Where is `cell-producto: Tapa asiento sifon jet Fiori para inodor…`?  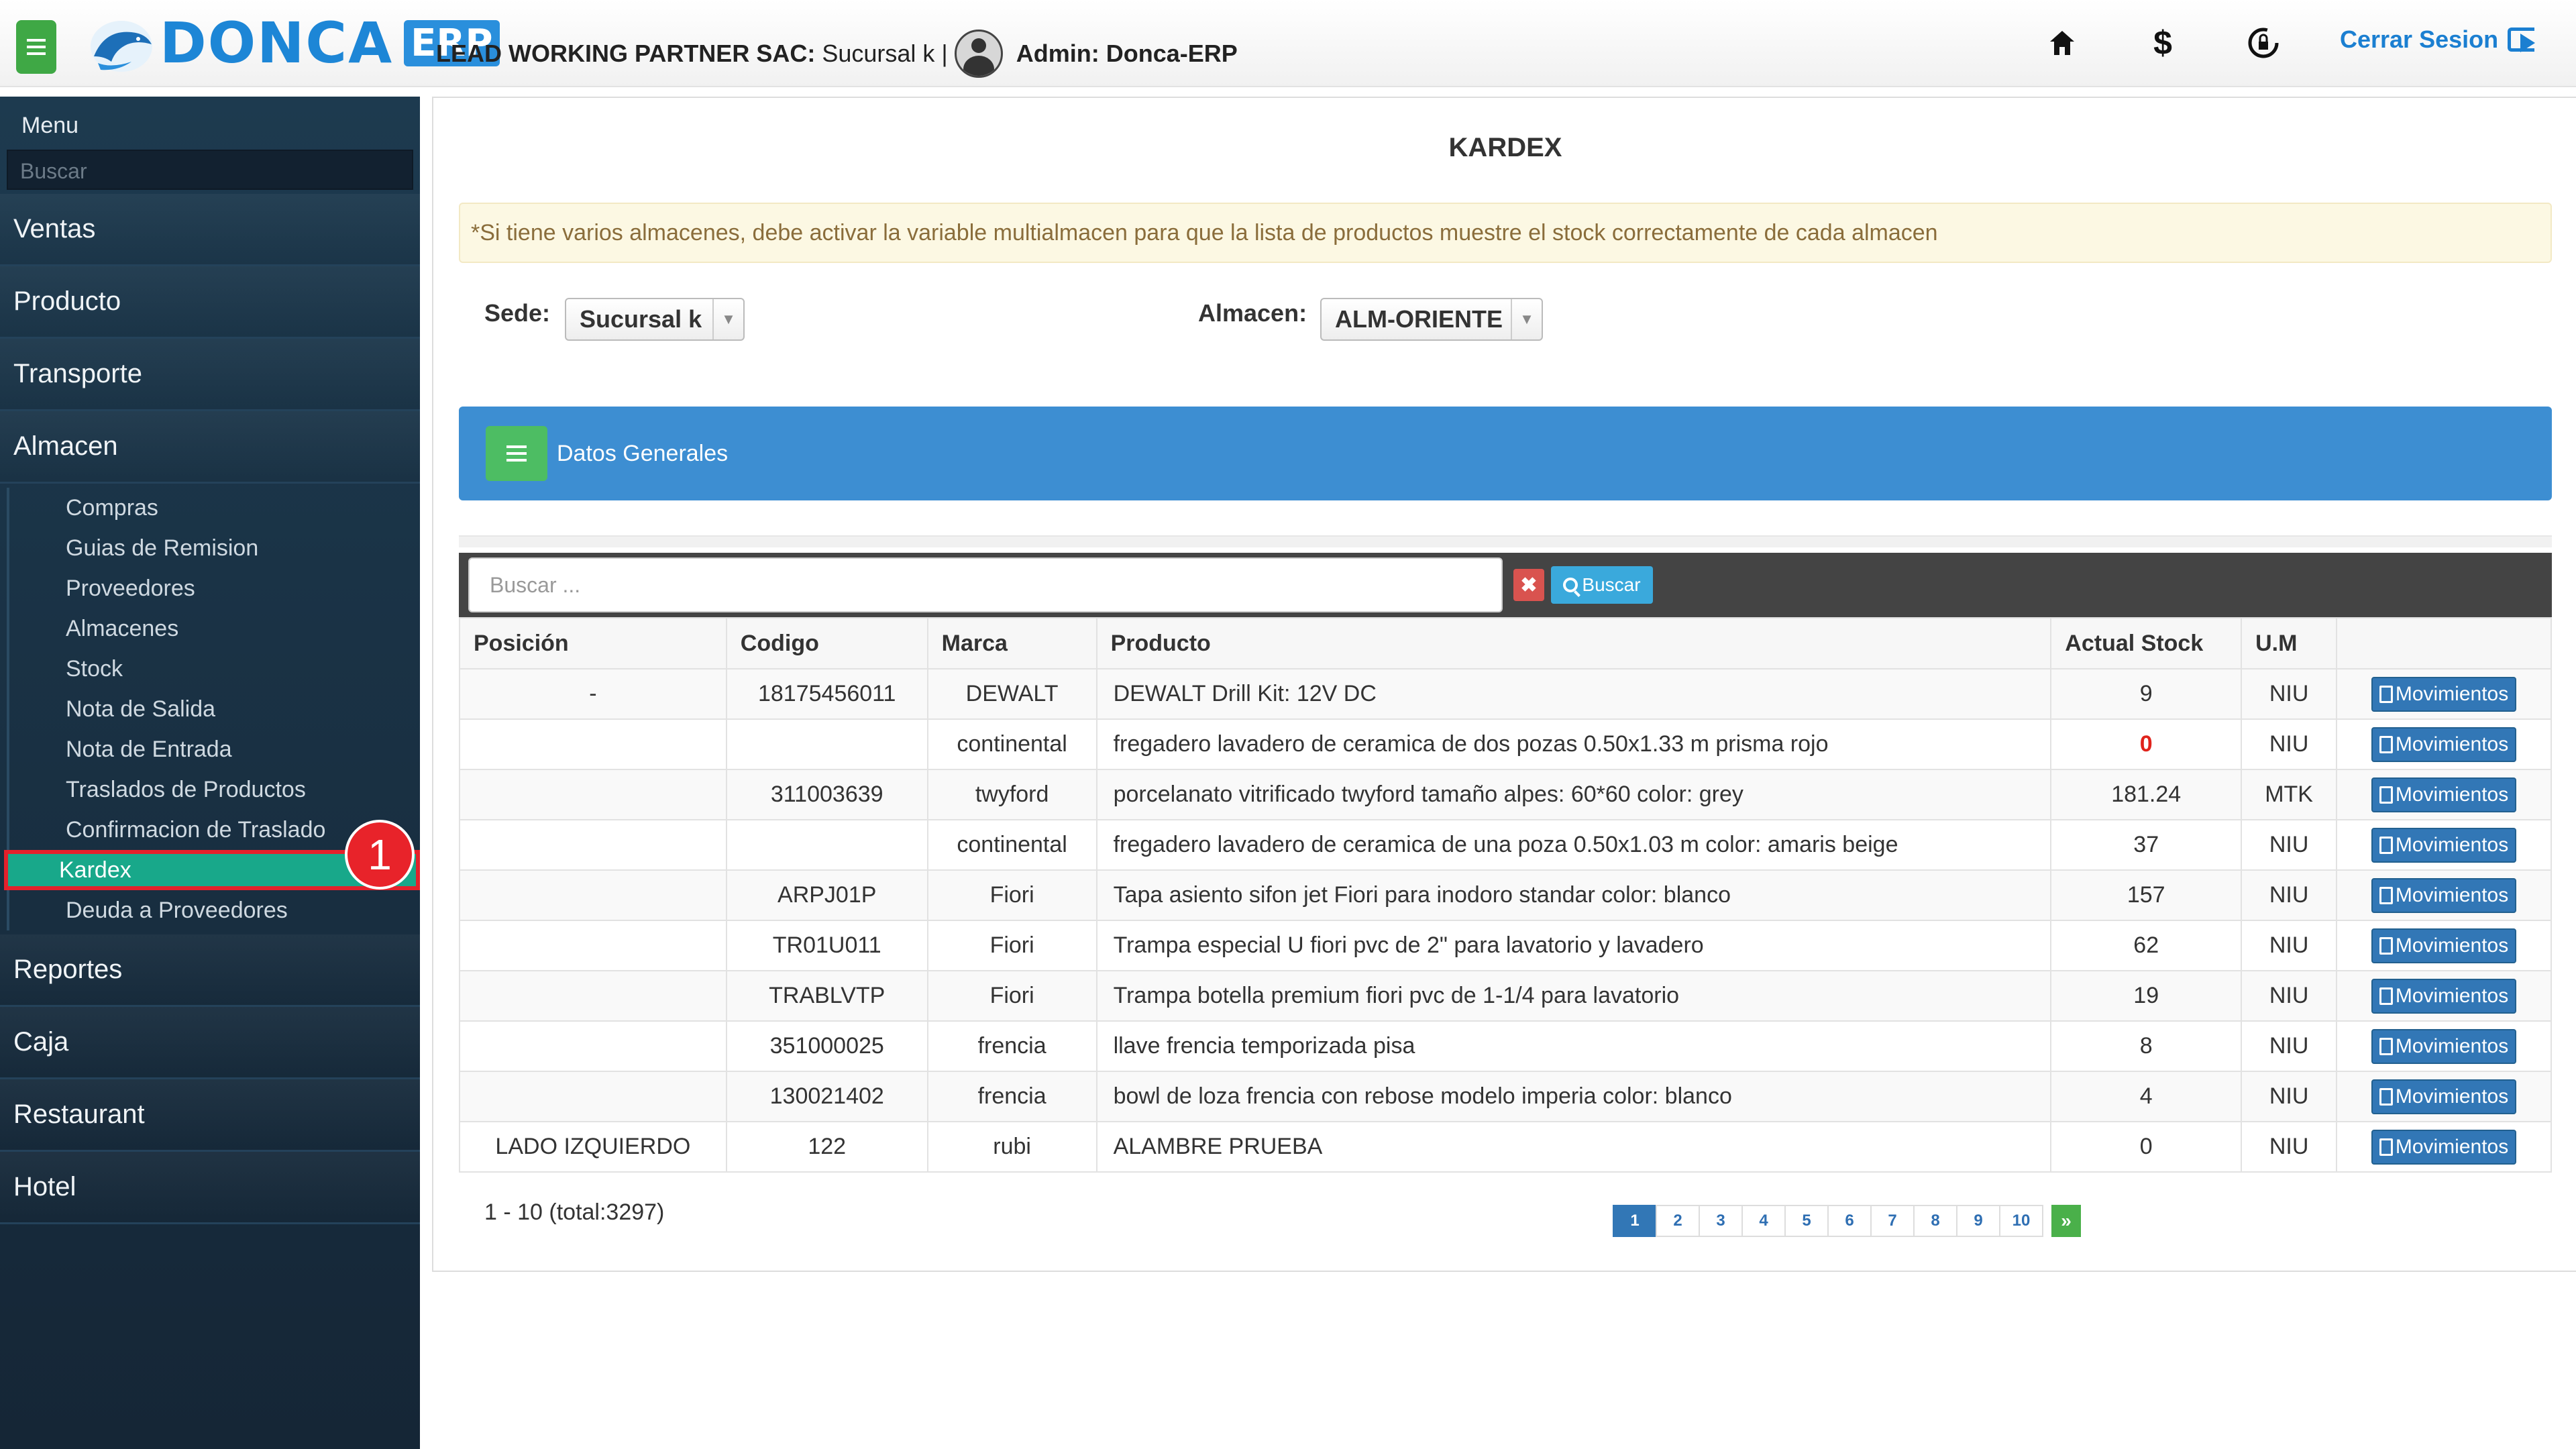
cell-producto: Tapa asiento sifon jet Fiori para inodor… is located at coordinates (1573, 895).